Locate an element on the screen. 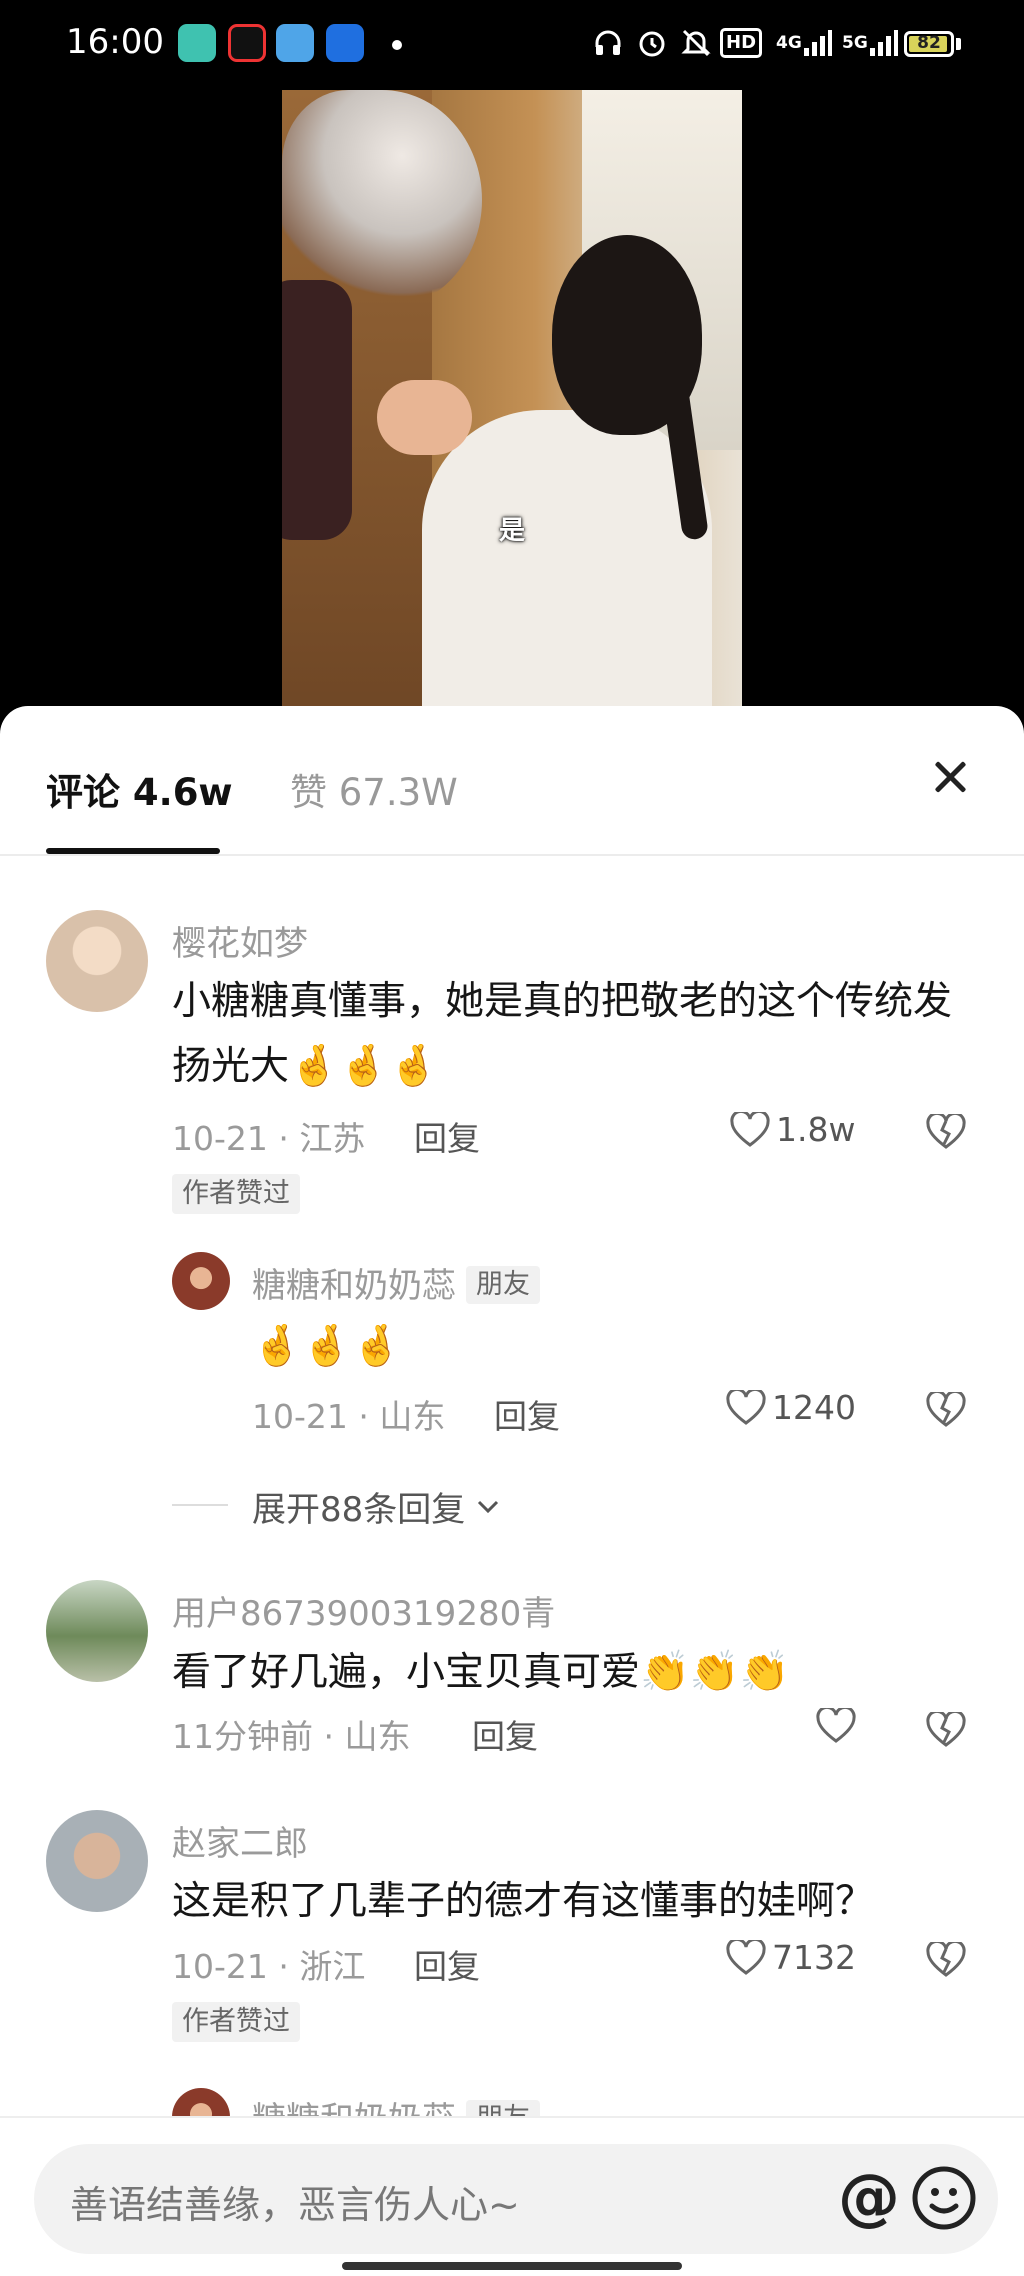  home-indicator is located at coordinates (512, 2266).